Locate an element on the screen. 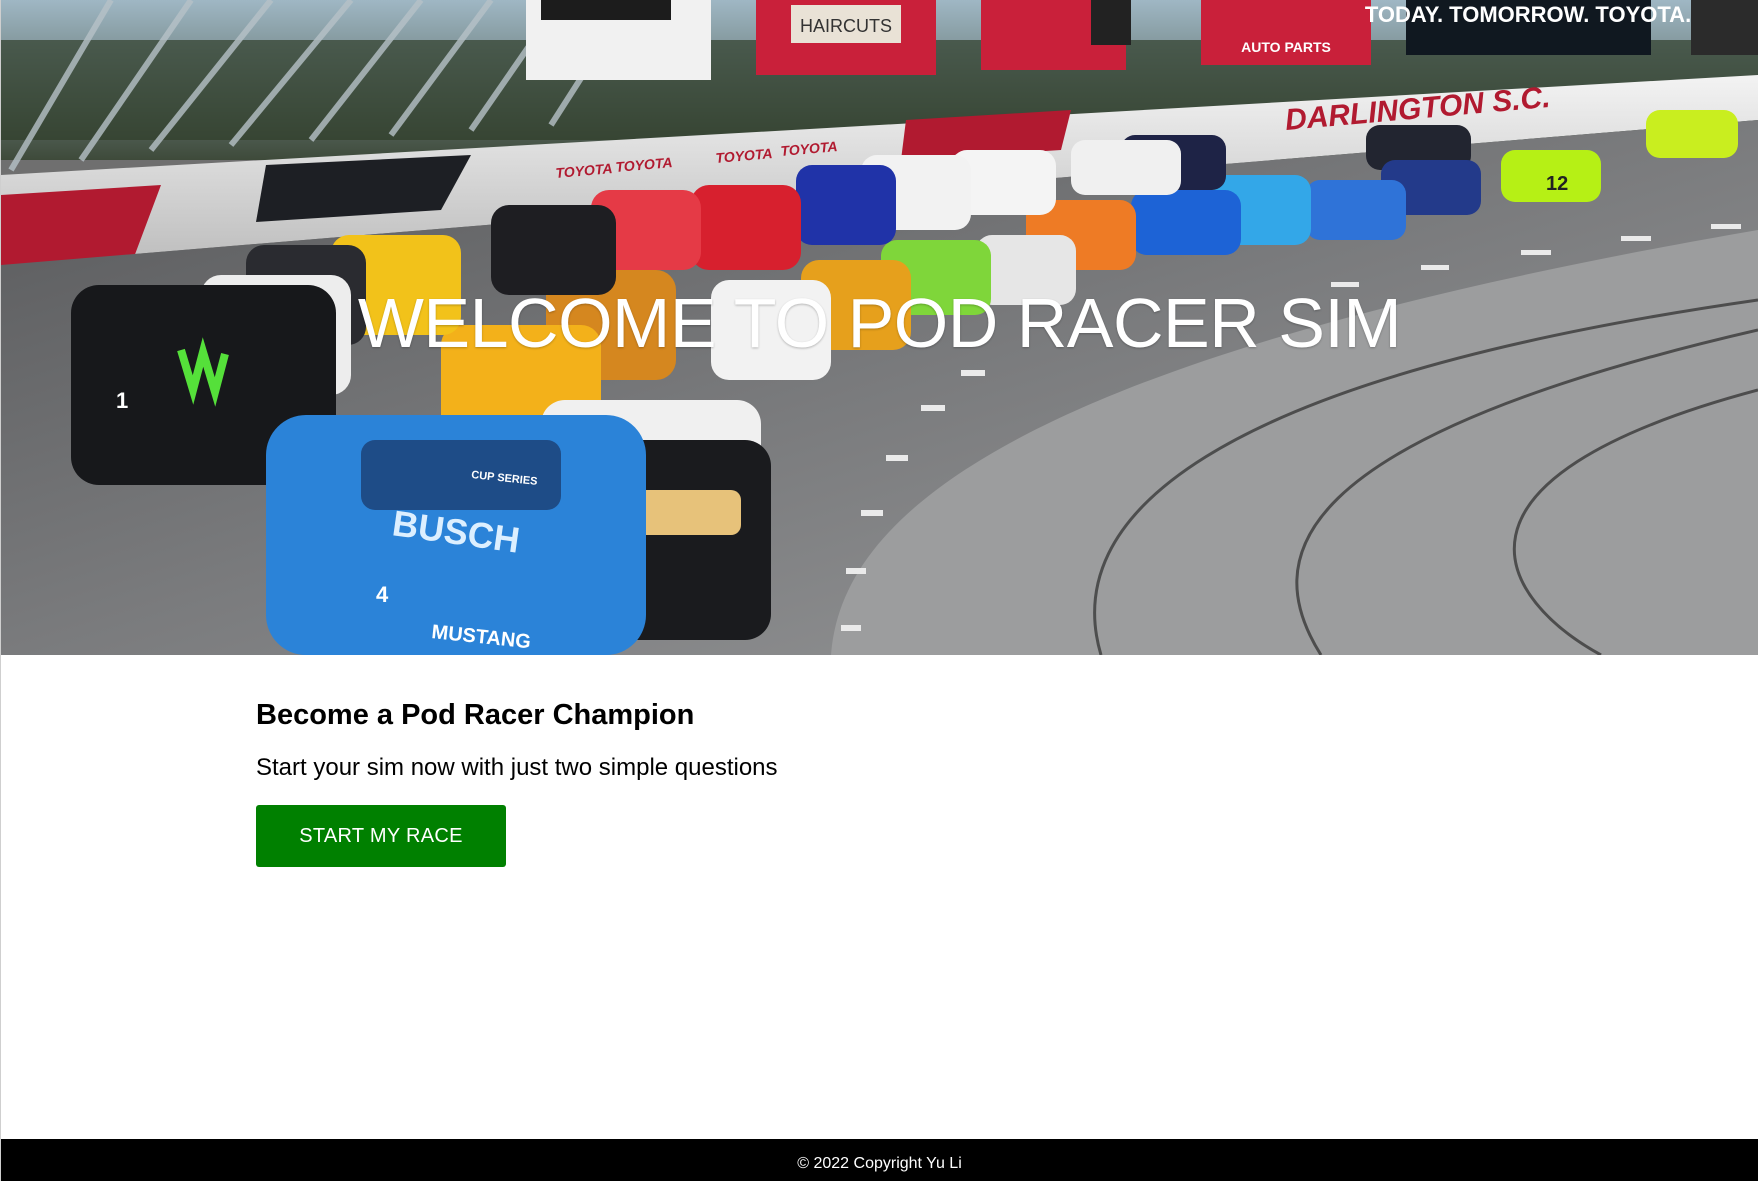  billboard-slogan-text: TODAY. TOMORROW. TOYOTA. is located at coordinates (1528, 14).